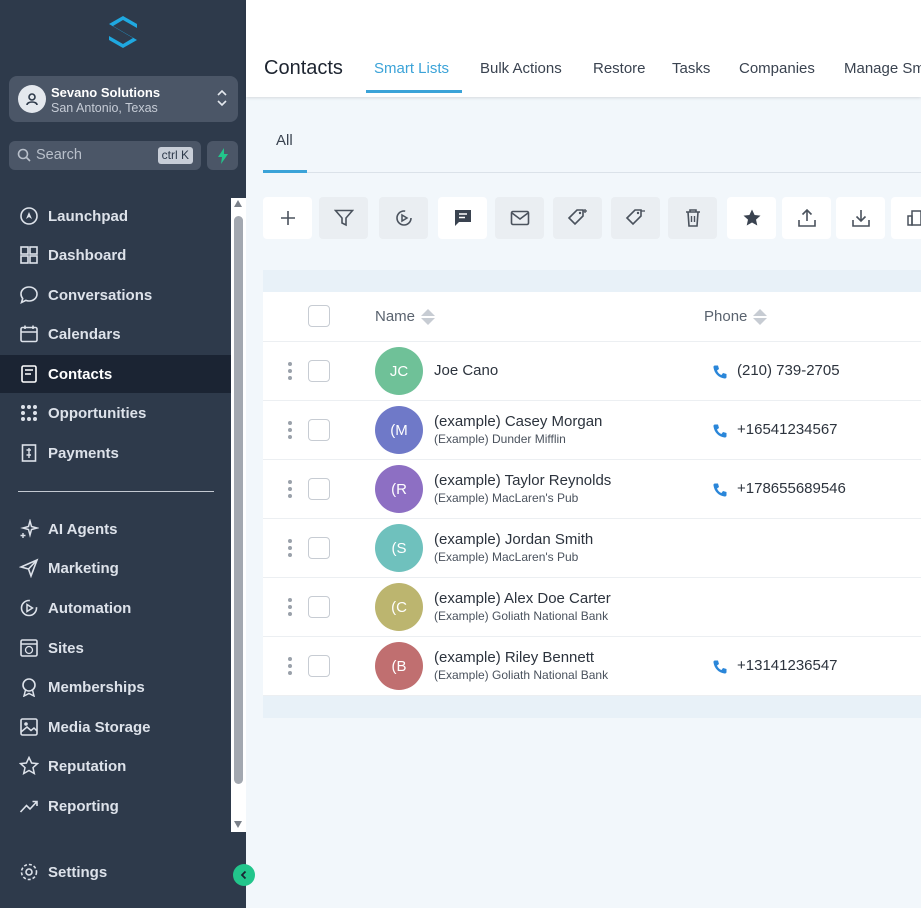 Image resolution: width=921 pixels, height=908 pixels. What do you see at coordinates (399, 489) in the screenshot?
I see `avatar: (R` at bounding box center [399, 489].